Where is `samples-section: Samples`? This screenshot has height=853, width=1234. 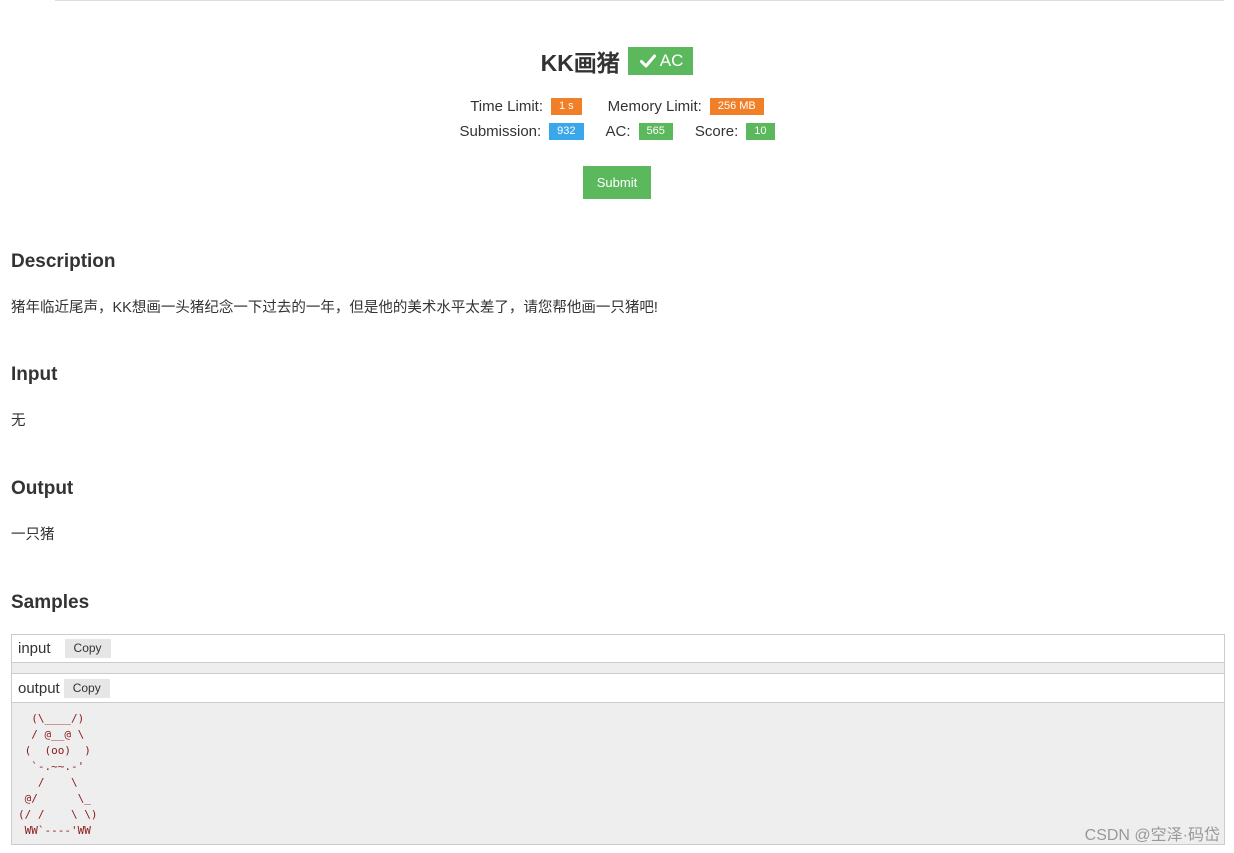
samples-section: Samples is located at coordinates (50, 603).